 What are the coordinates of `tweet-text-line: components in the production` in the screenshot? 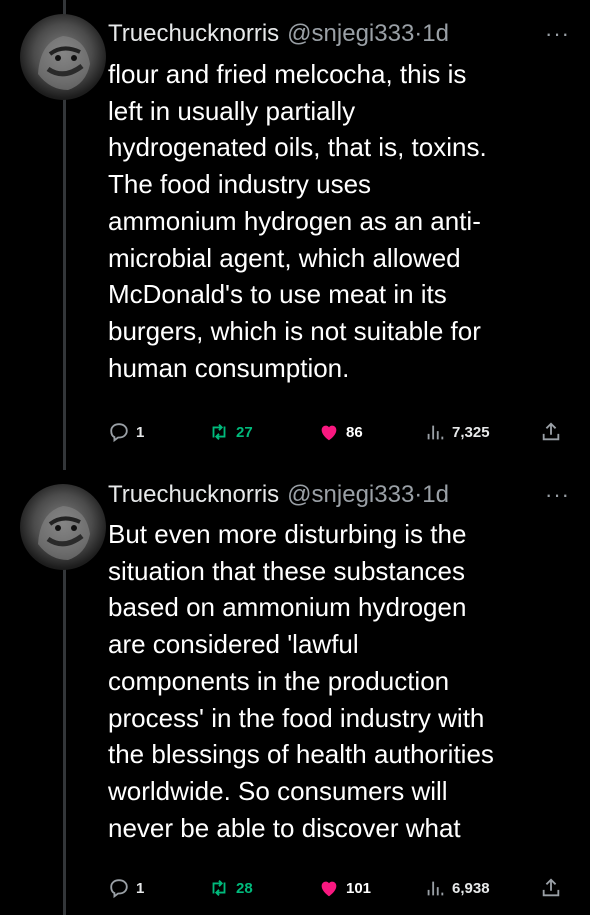 It's located at (279, 680).